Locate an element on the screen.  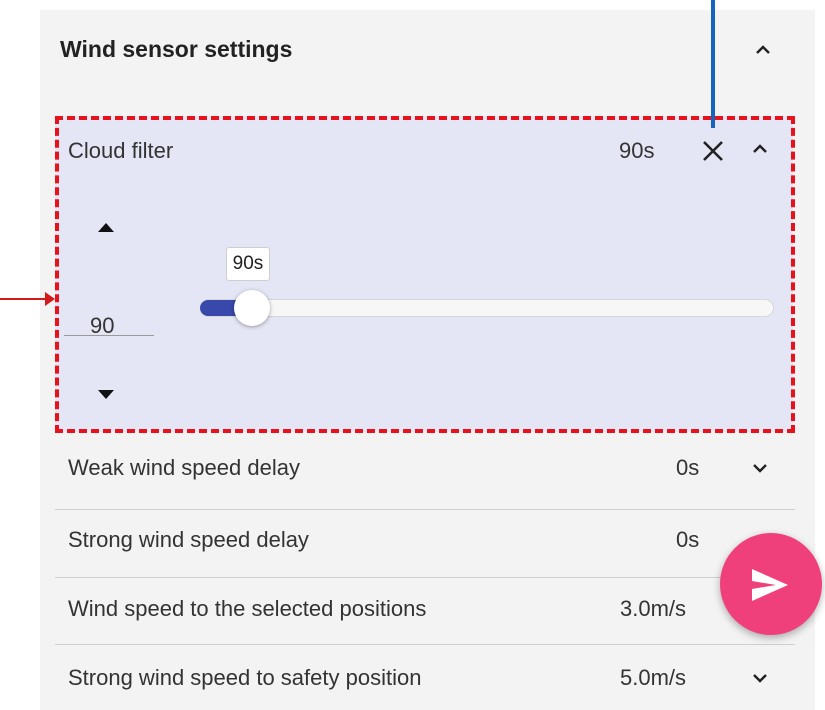
slider-value-tooltip: 90s is located at coordinates (248, 264).